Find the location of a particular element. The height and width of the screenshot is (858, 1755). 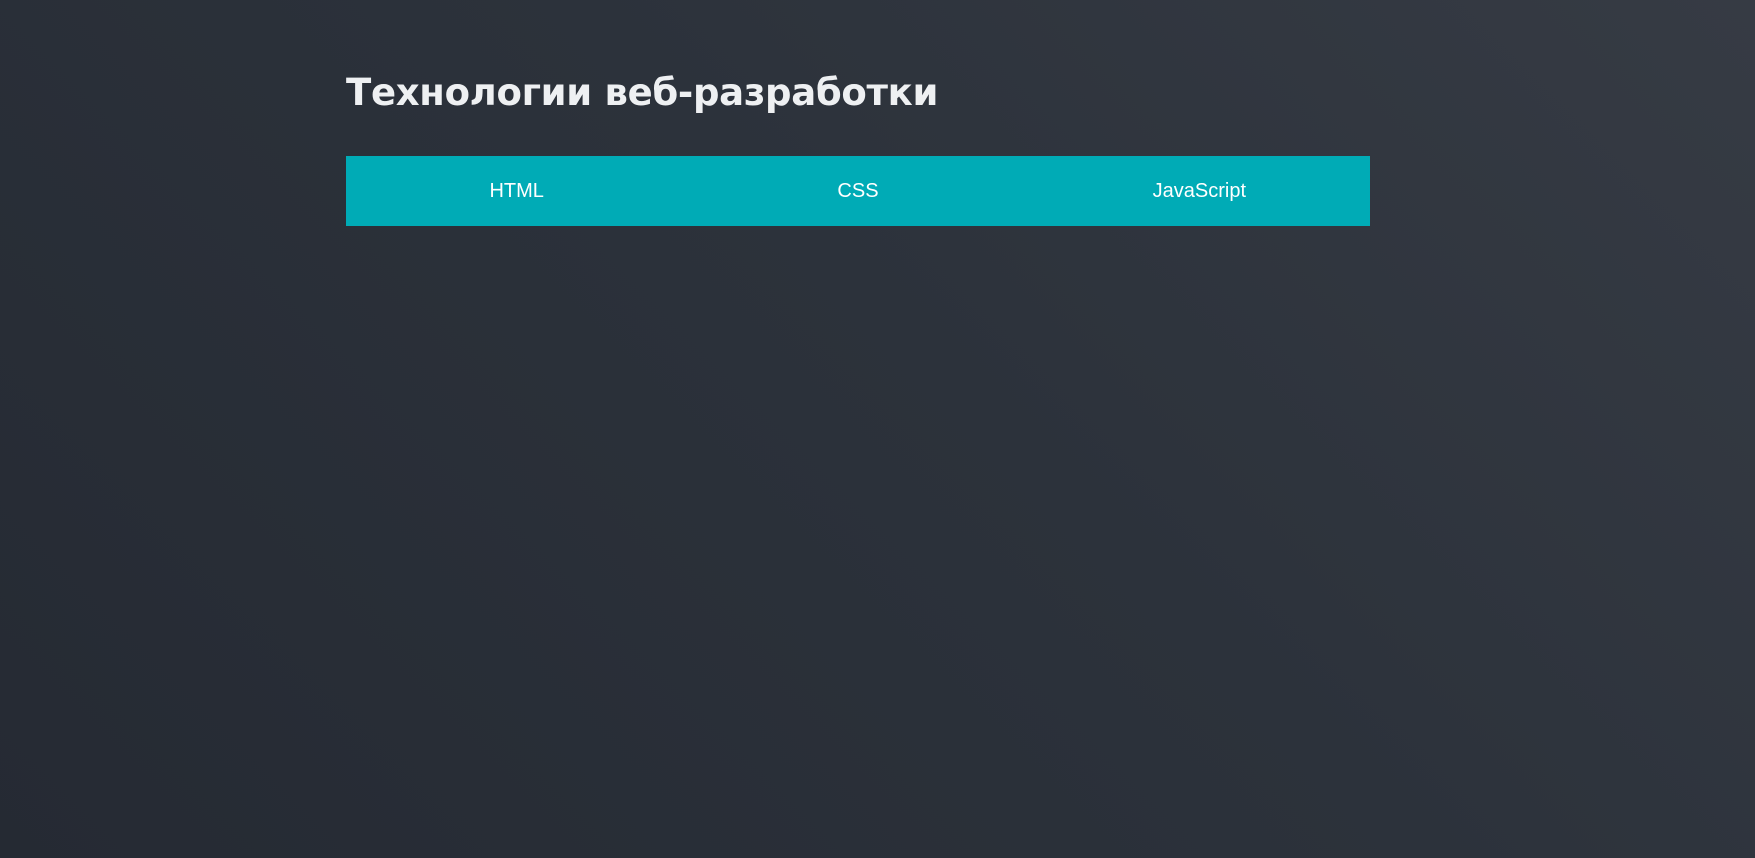

tab-css: CSS is located at coordinates (857, 191).